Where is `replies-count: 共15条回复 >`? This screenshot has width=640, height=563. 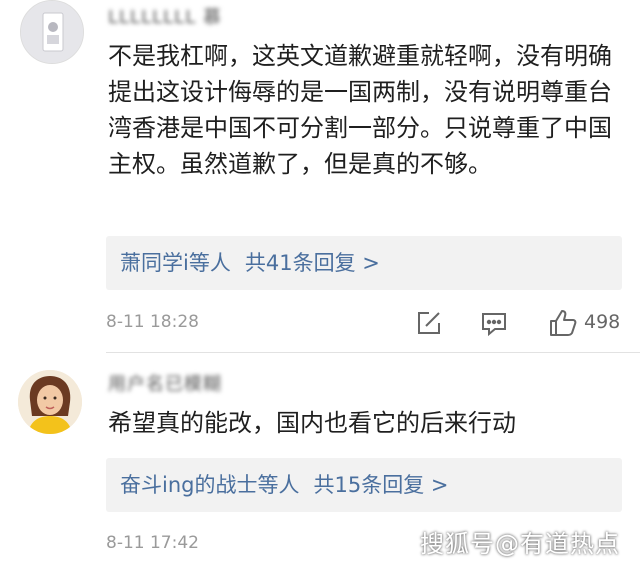 replies-count: 共15条回复 > is located at coordinates (381, 485).